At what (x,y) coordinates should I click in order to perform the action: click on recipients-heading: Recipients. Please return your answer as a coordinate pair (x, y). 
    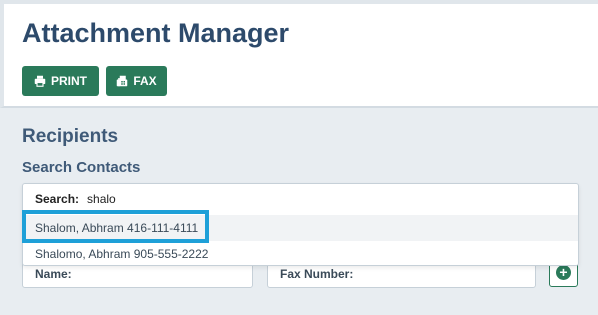
    Looking at the image, I should click on (70, 136).